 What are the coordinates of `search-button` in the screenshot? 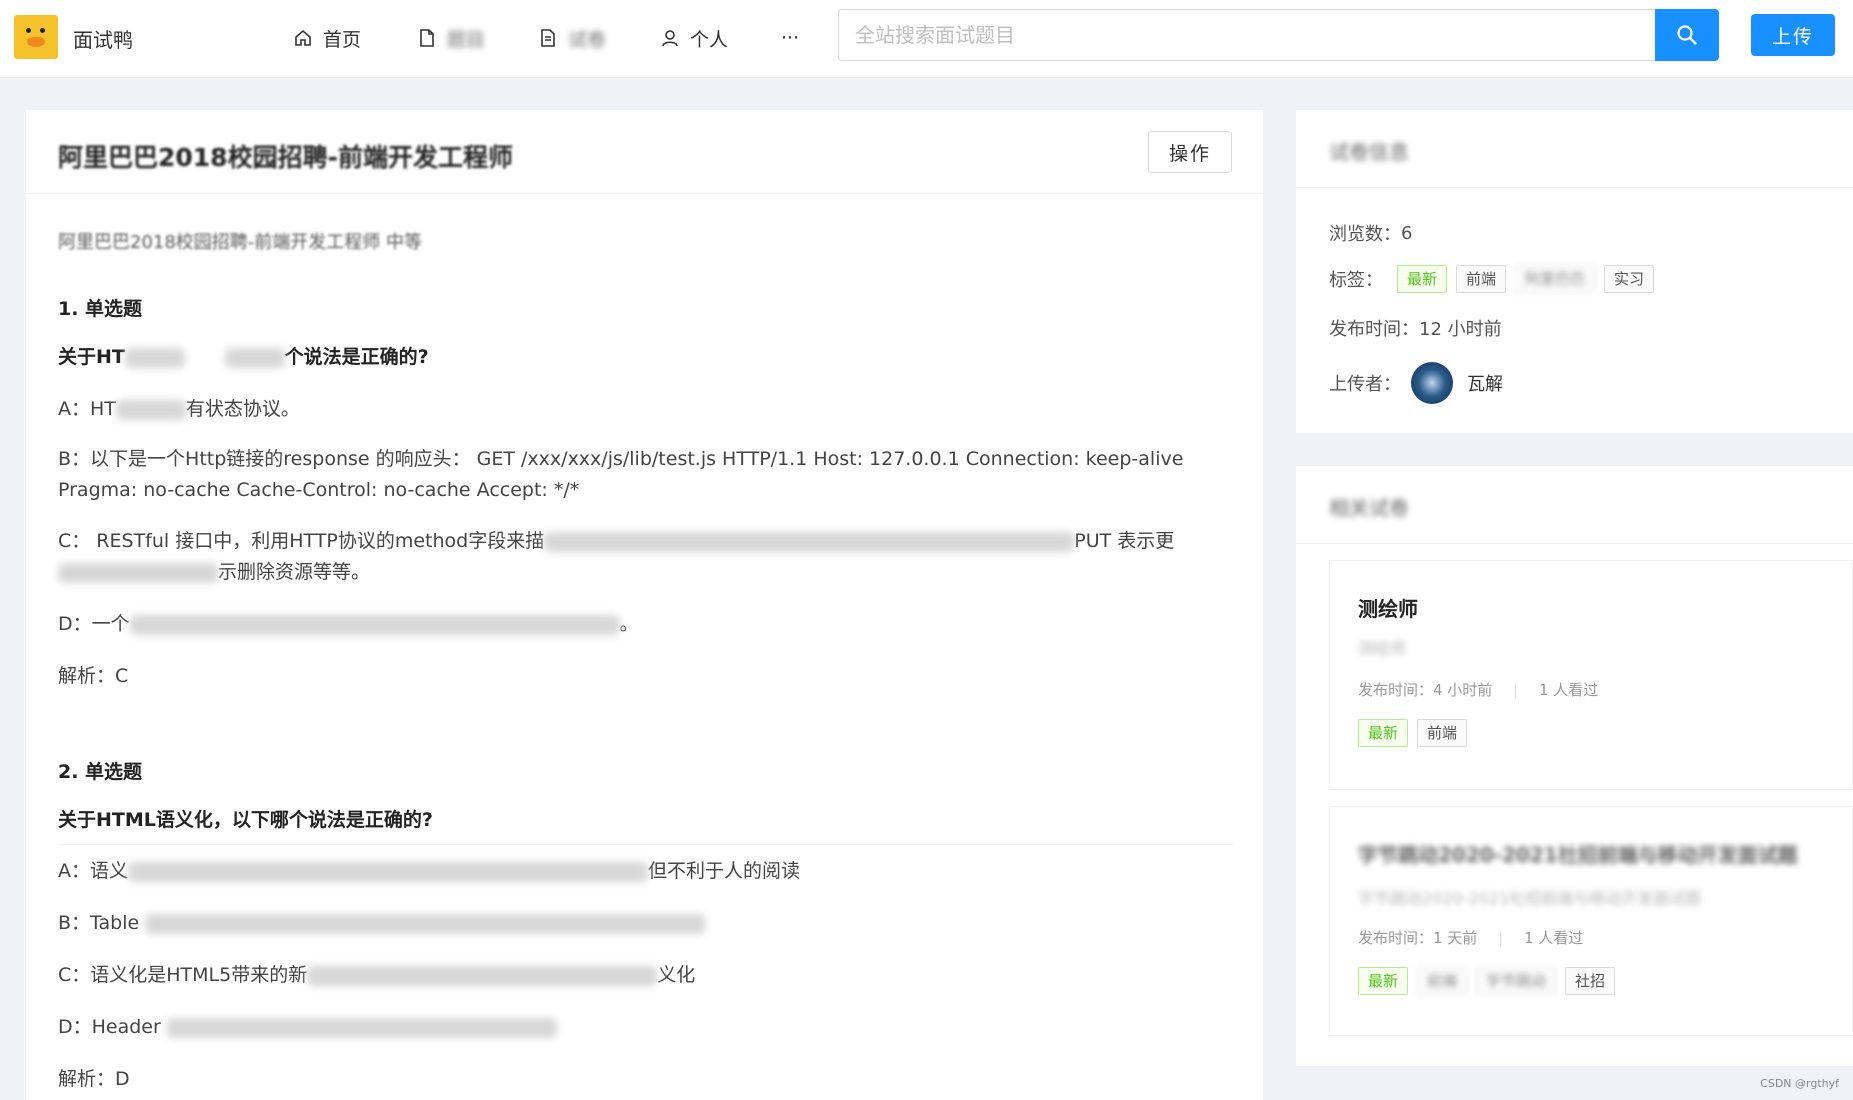 It's located at (1687, 35).